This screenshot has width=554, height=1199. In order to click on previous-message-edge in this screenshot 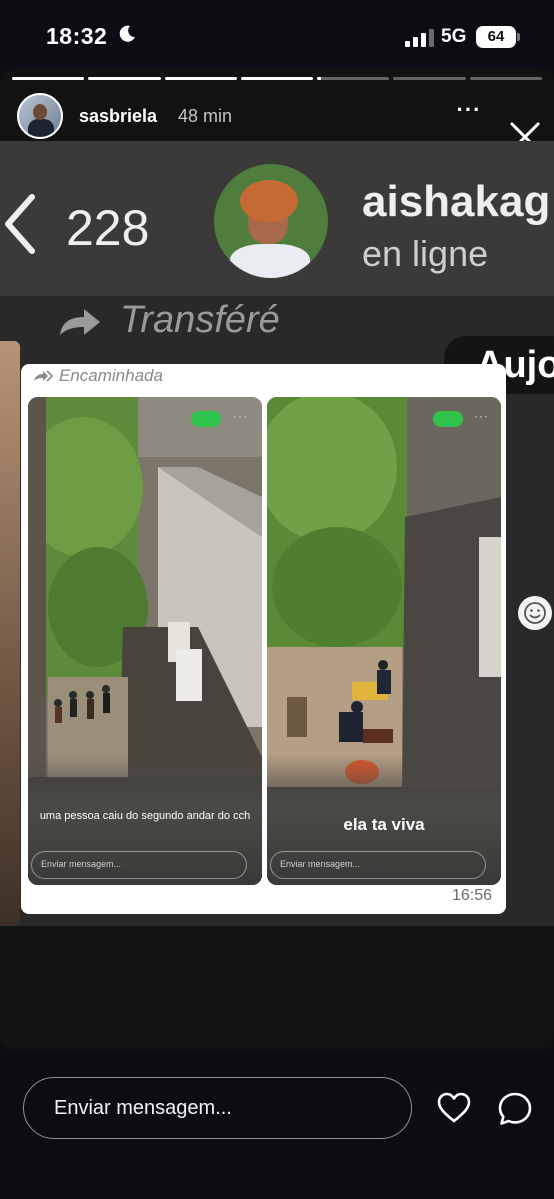, I will do `click(10, 633)`.